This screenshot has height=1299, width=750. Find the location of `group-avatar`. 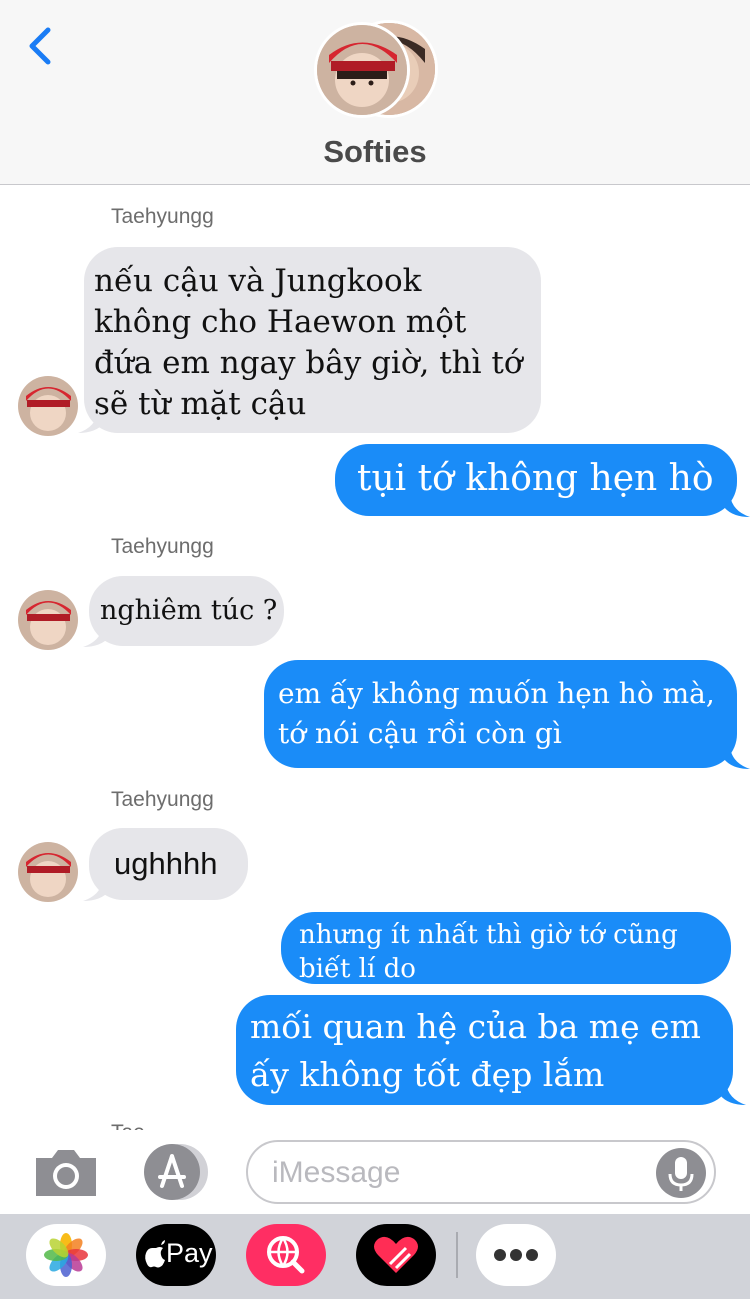

group-avatar is located at coordinates (376, 70).